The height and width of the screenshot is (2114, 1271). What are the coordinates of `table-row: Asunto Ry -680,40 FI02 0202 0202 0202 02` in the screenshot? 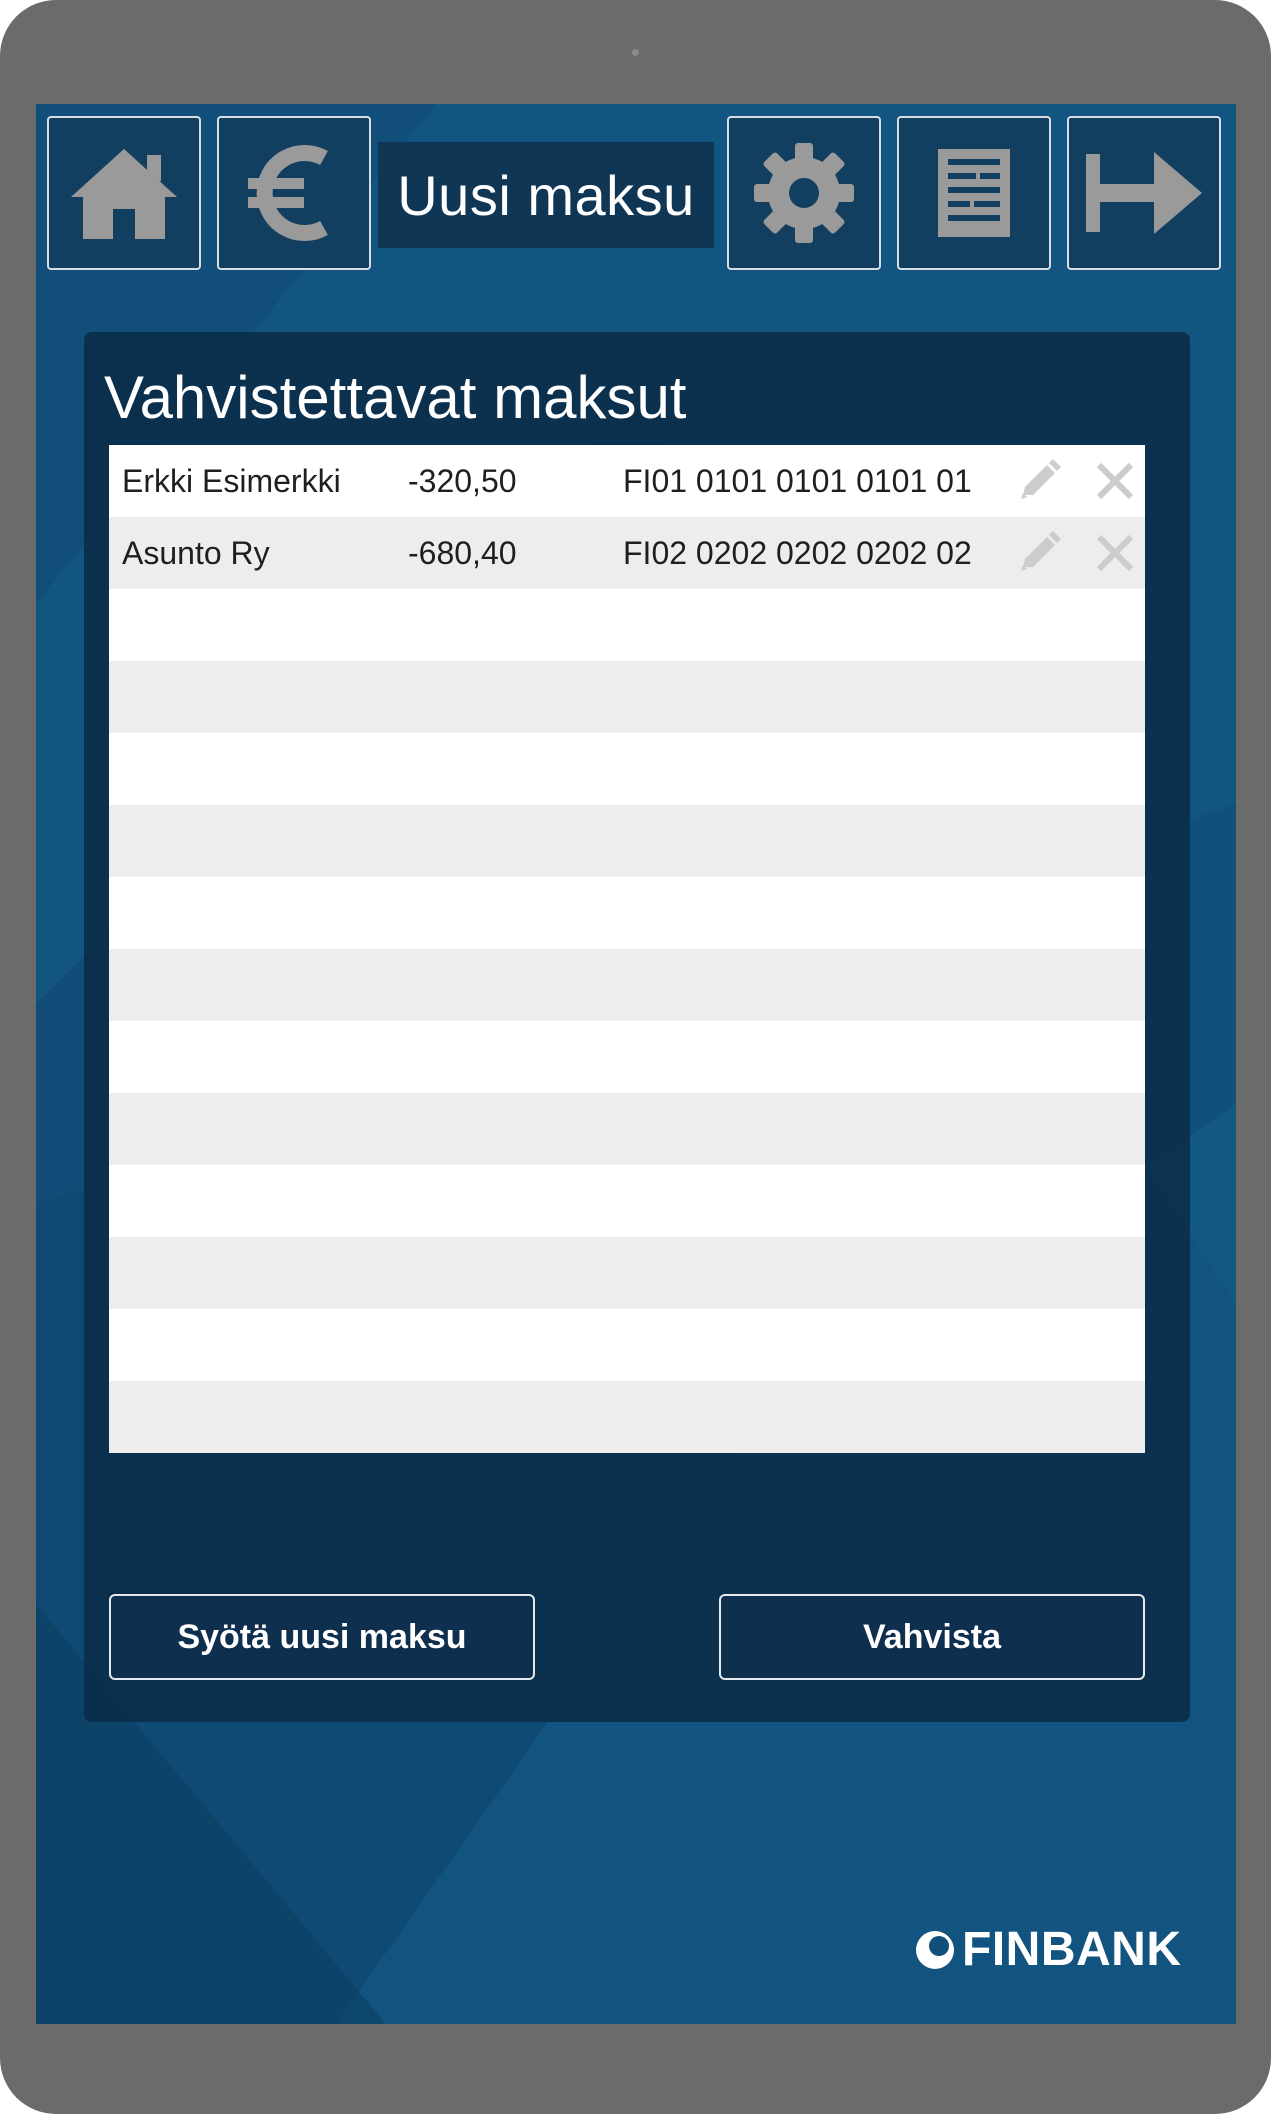 It's located at (627, 553).